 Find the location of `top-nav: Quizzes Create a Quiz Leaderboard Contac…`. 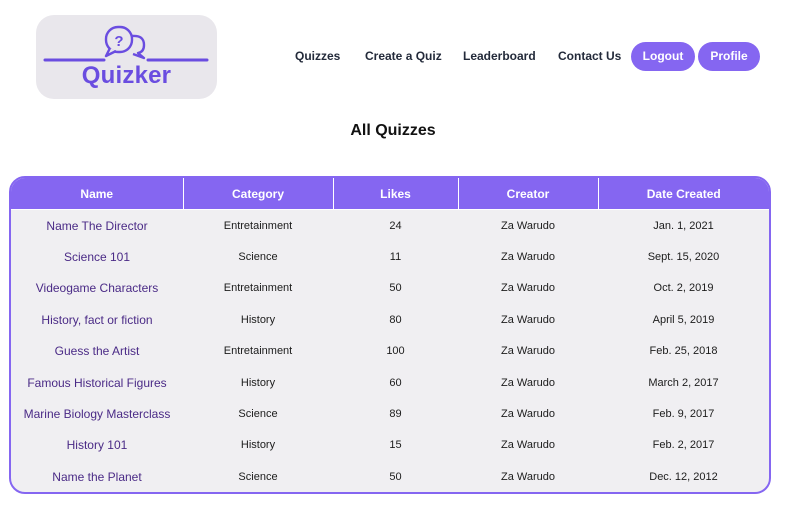

top-nav: Quizzes Create a Quiz Leaderboard Contac… is located at coordinates (393, 56).